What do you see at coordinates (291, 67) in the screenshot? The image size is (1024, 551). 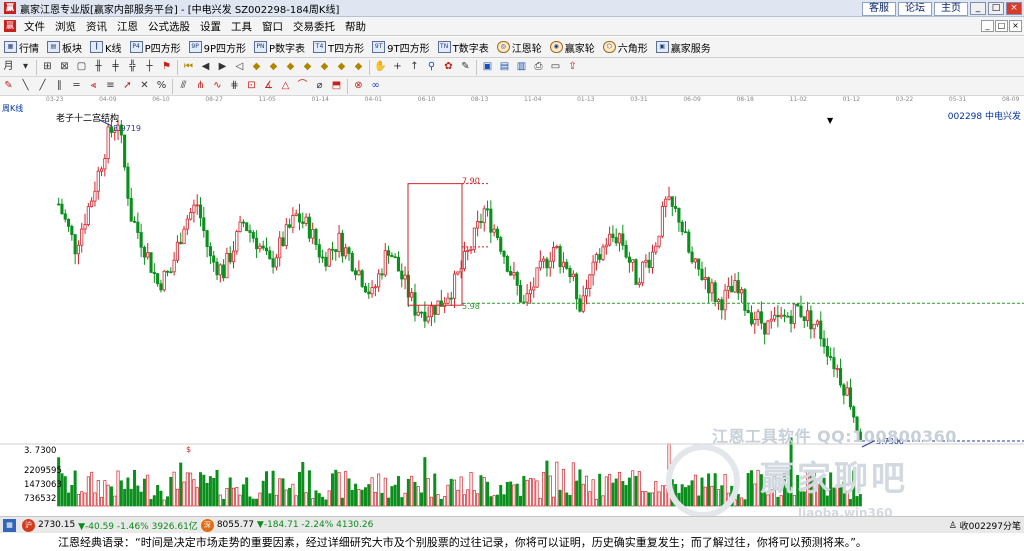 I see `diamond-3-icon: ◆` at bounding box center [291, 67].